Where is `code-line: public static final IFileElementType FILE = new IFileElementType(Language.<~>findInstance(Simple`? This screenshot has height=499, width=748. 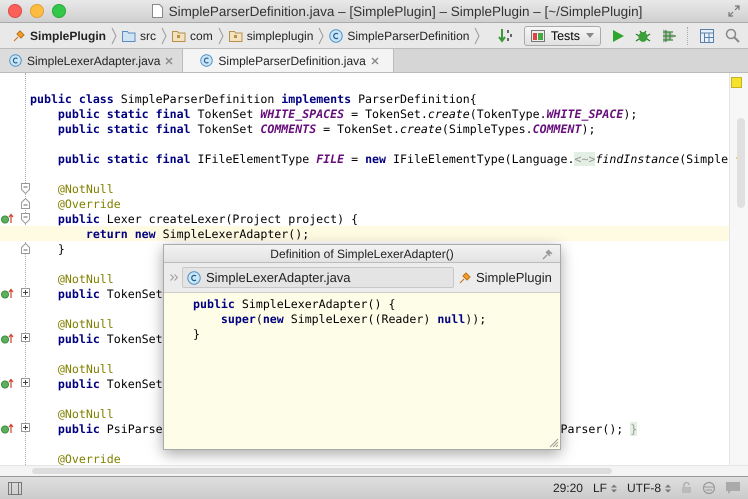 code-line: public static final IFileElementType FILE = new IFileElementType(Language.<~>findInstance(Simple is located at coordinates (392, 159).